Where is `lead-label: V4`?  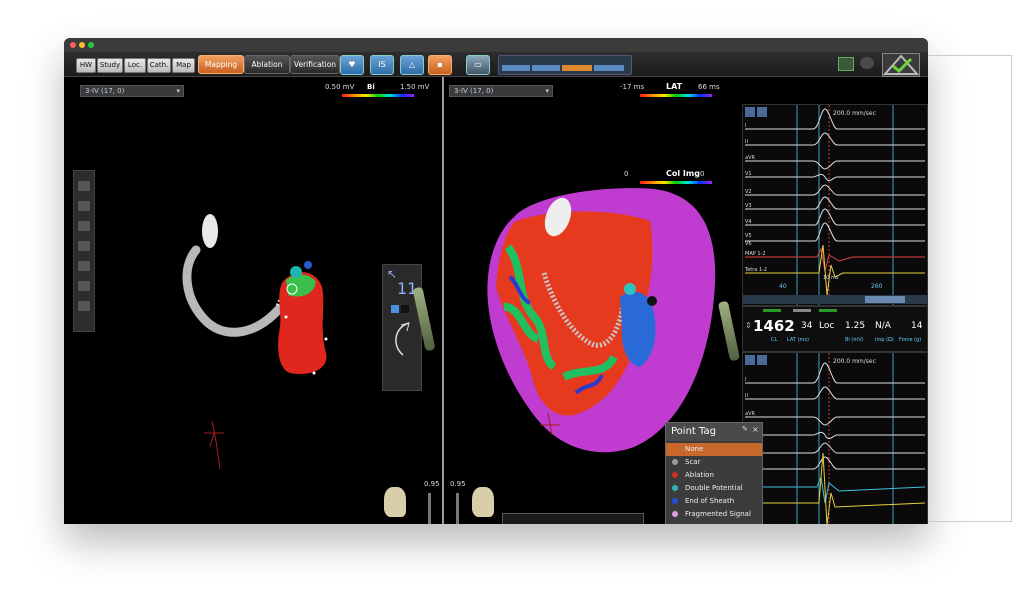
lead-label: V4 is located at coordinates (748, 222).